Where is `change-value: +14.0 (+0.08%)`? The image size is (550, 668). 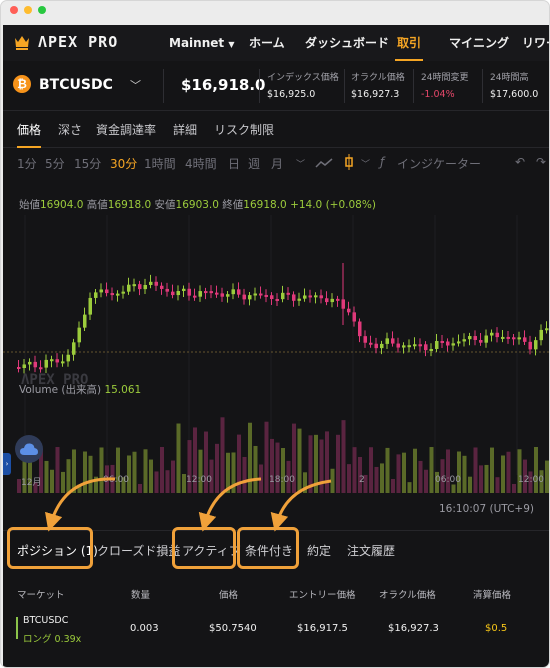
change-value: +14.0 (+0.08%) is located at coordinates (333, 205).